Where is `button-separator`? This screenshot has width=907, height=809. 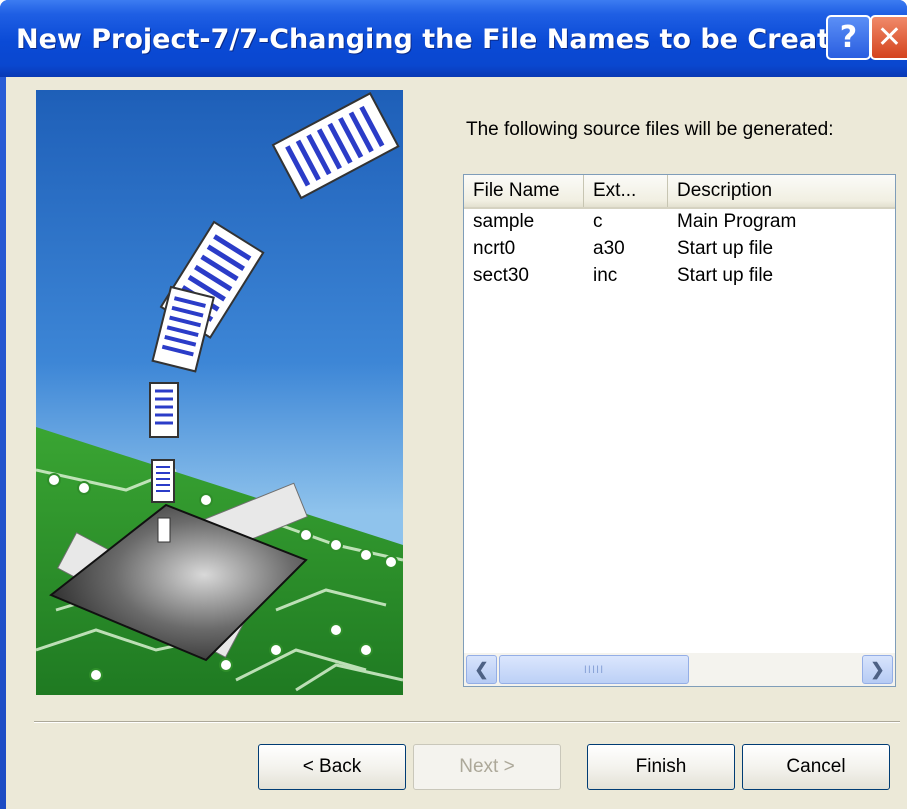 button-separator is located at coordinates (467, 722).